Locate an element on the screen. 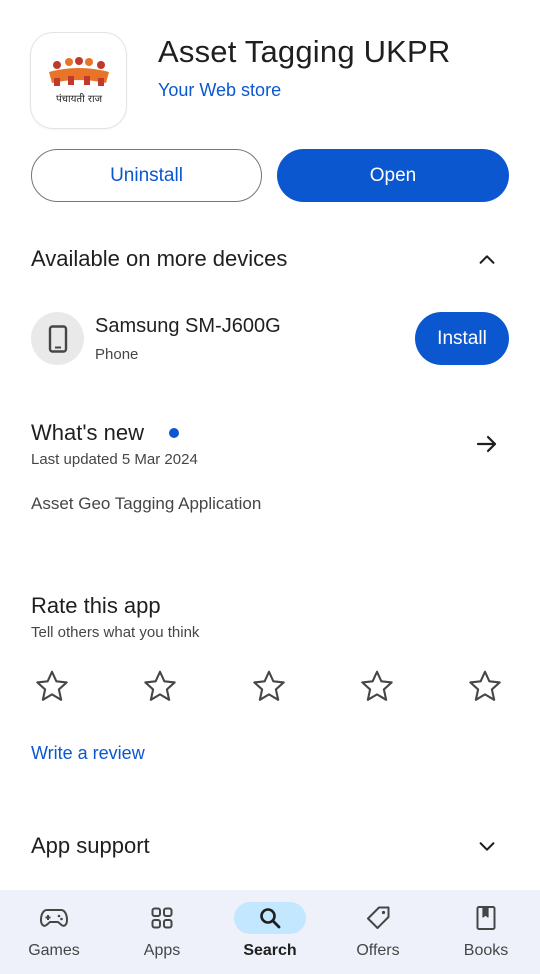 The width and height of the screenshot is (540, 974). nav-label: Apps is located at coordinates (162, 950).